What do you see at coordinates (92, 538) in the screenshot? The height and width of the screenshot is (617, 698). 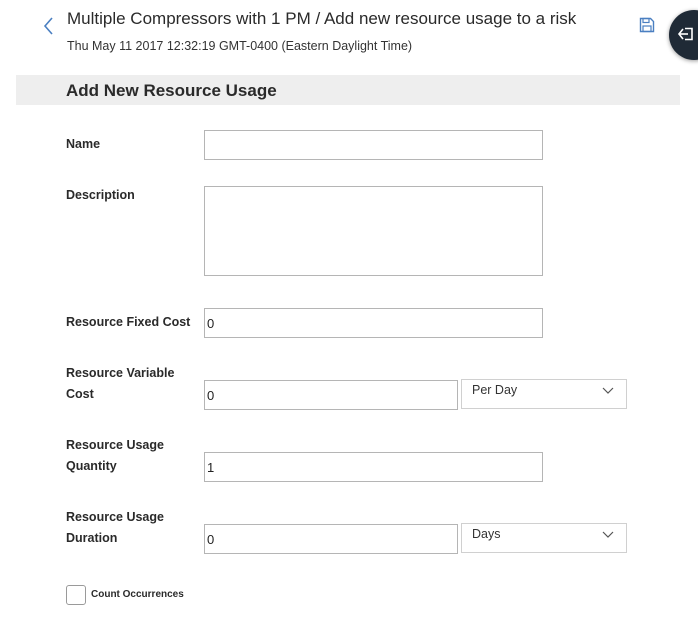 I see `duration-label-line2: Duration` at bounding box center [92, 538].